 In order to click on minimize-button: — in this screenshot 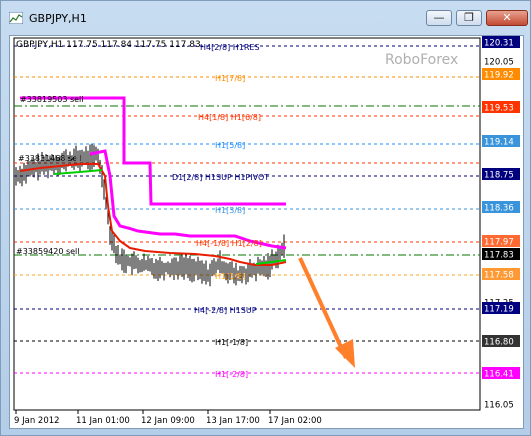, I will do `click(439, 18)`.